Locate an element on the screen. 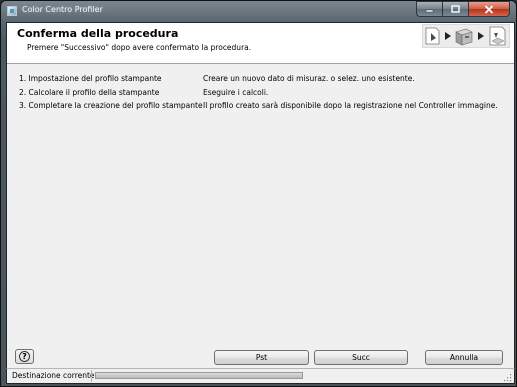  previous-button: Pst is located at coordinates (261, 357).